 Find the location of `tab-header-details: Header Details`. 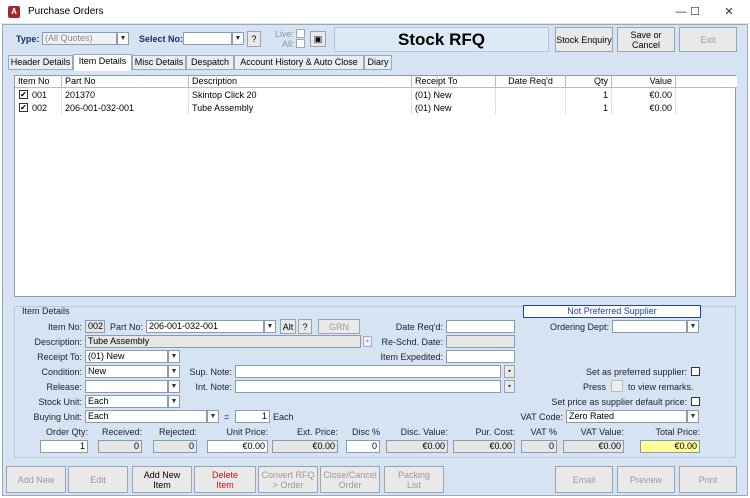

tab-header-details: Header Details is located at coordinates (40, 62).